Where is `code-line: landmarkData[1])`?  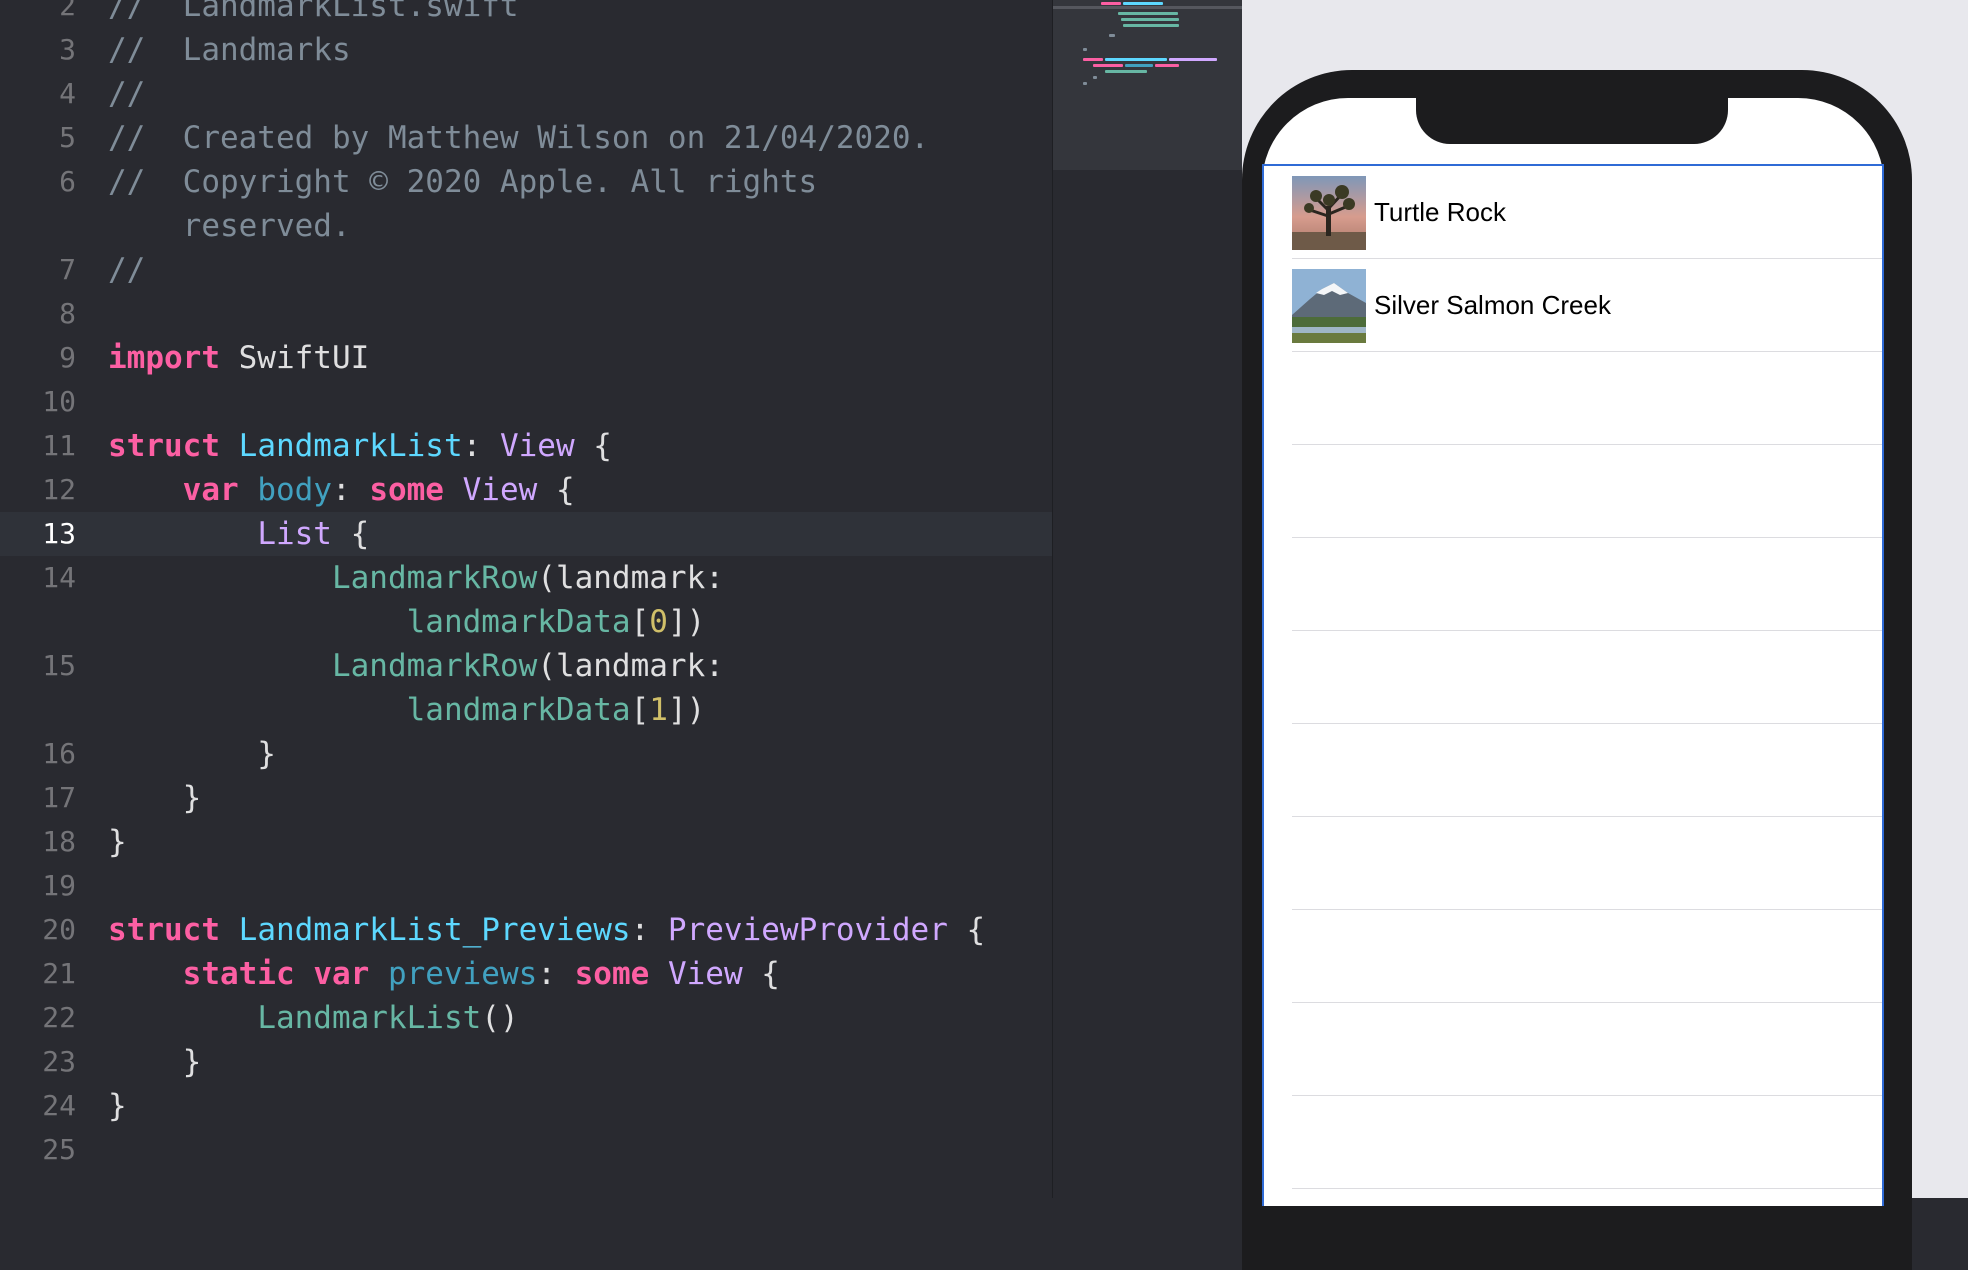
code-line: landmarkData[1]) is located at coordinates (526, 710).